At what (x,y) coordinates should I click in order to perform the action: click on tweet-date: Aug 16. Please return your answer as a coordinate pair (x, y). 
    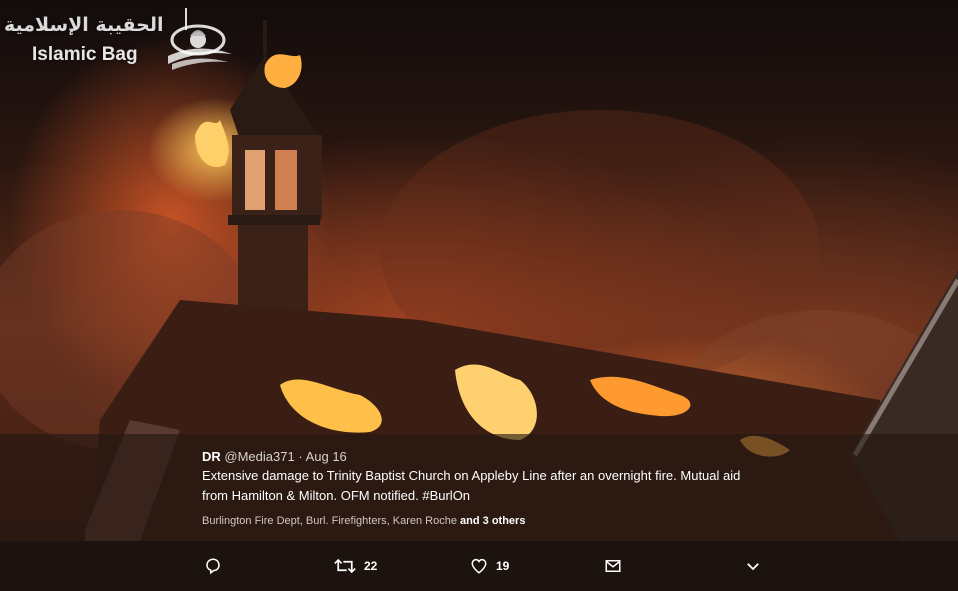
    Looking at the image, I should click on (326, 456).